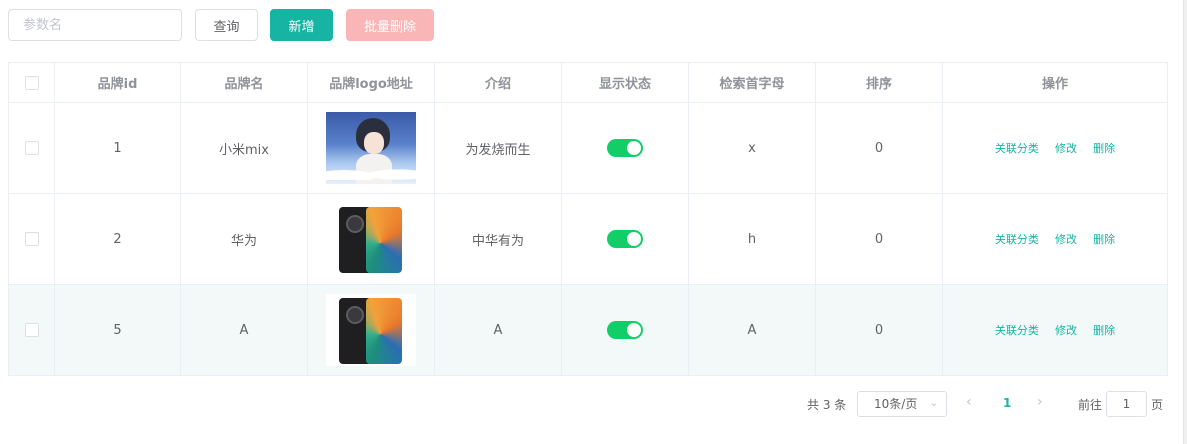  Describe the element at coordinates (593, 404) in the screenshot. I see `pagination: 共 3 条 10条/页 ⌄ ‹ 1 › 前往 页` at that location.